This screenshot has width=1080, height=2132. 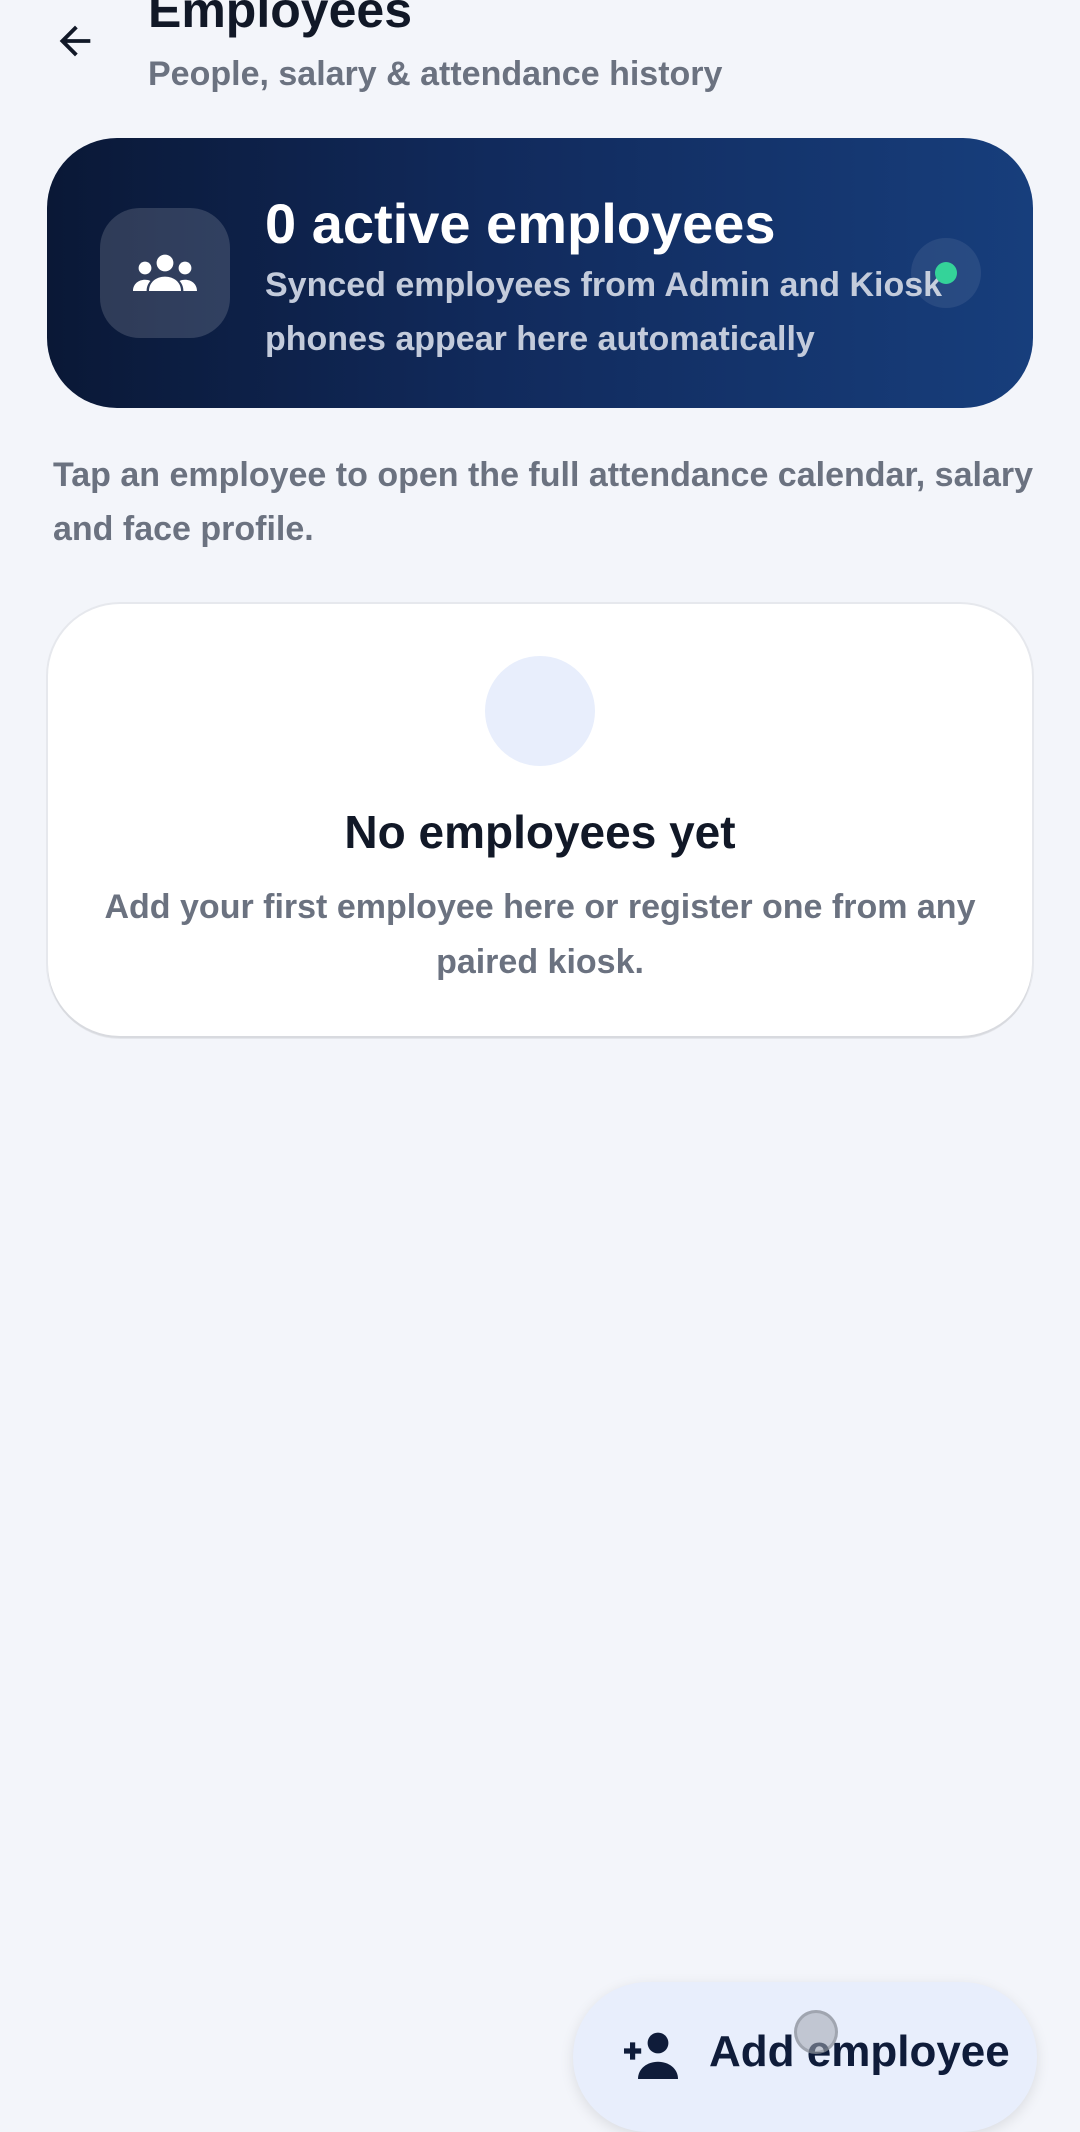 I want to click on status-dot-icon, so click(x=946, y=273).